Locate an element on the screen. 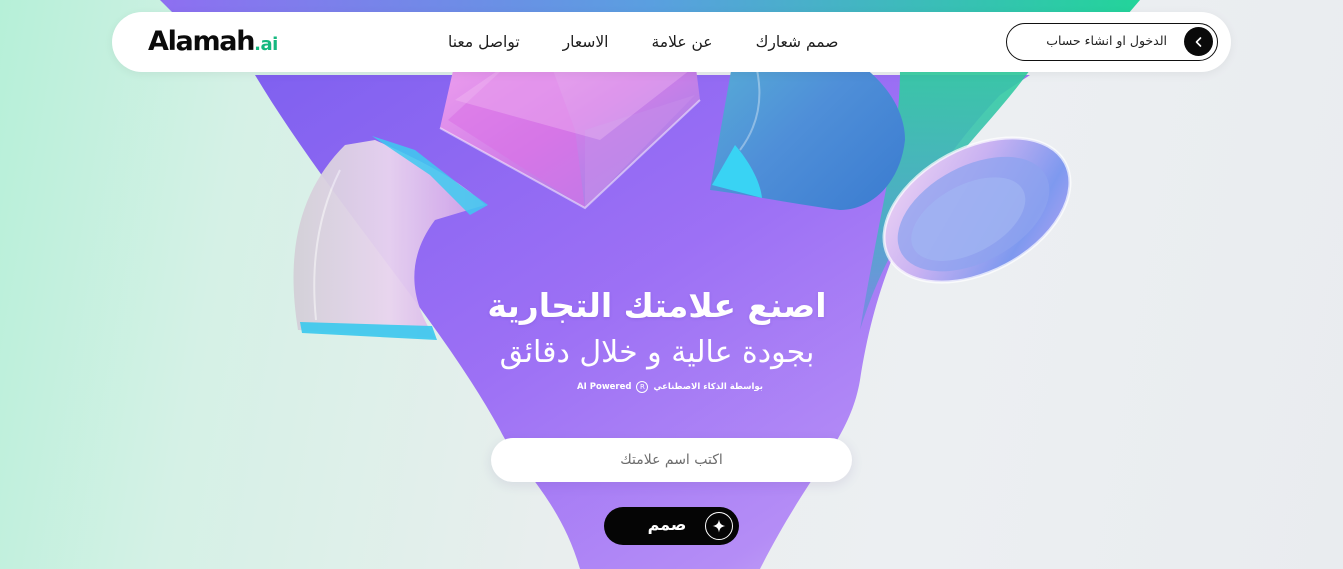  nav-link-pricing: الاسعار is located at coordinates (586, 42).